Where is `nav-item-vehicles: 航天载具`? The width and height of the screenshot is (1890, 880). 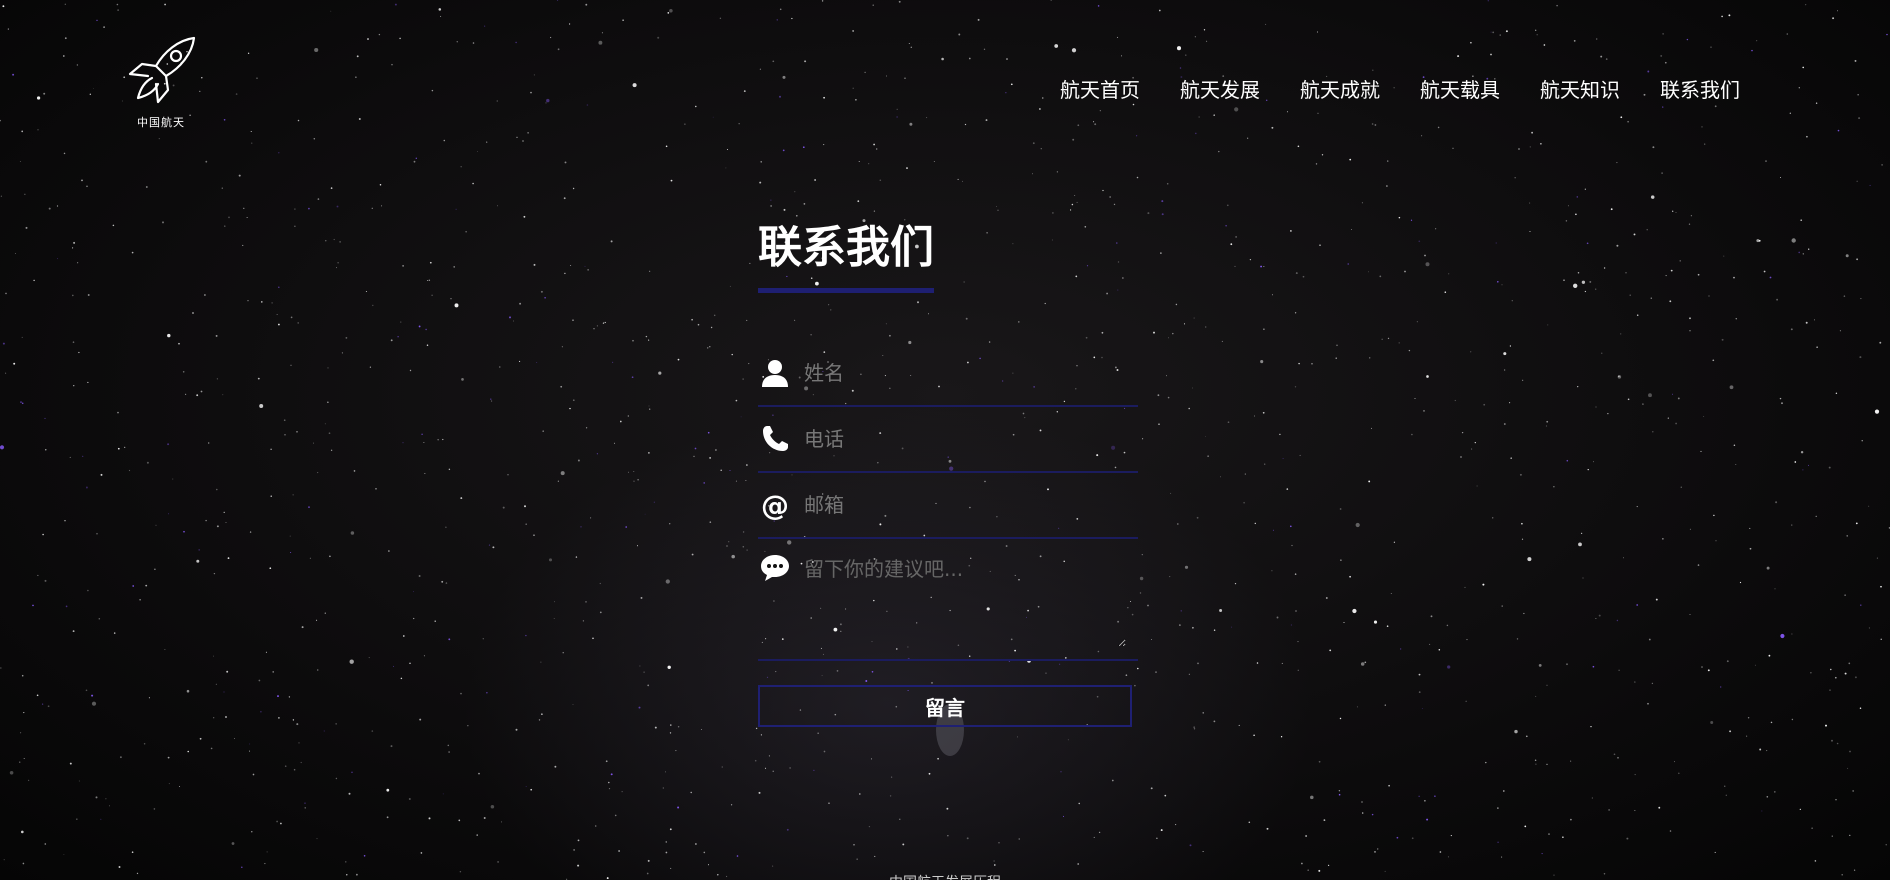
nav-item-vehicles: 航天载具 is located at coordinates (1460, 88).